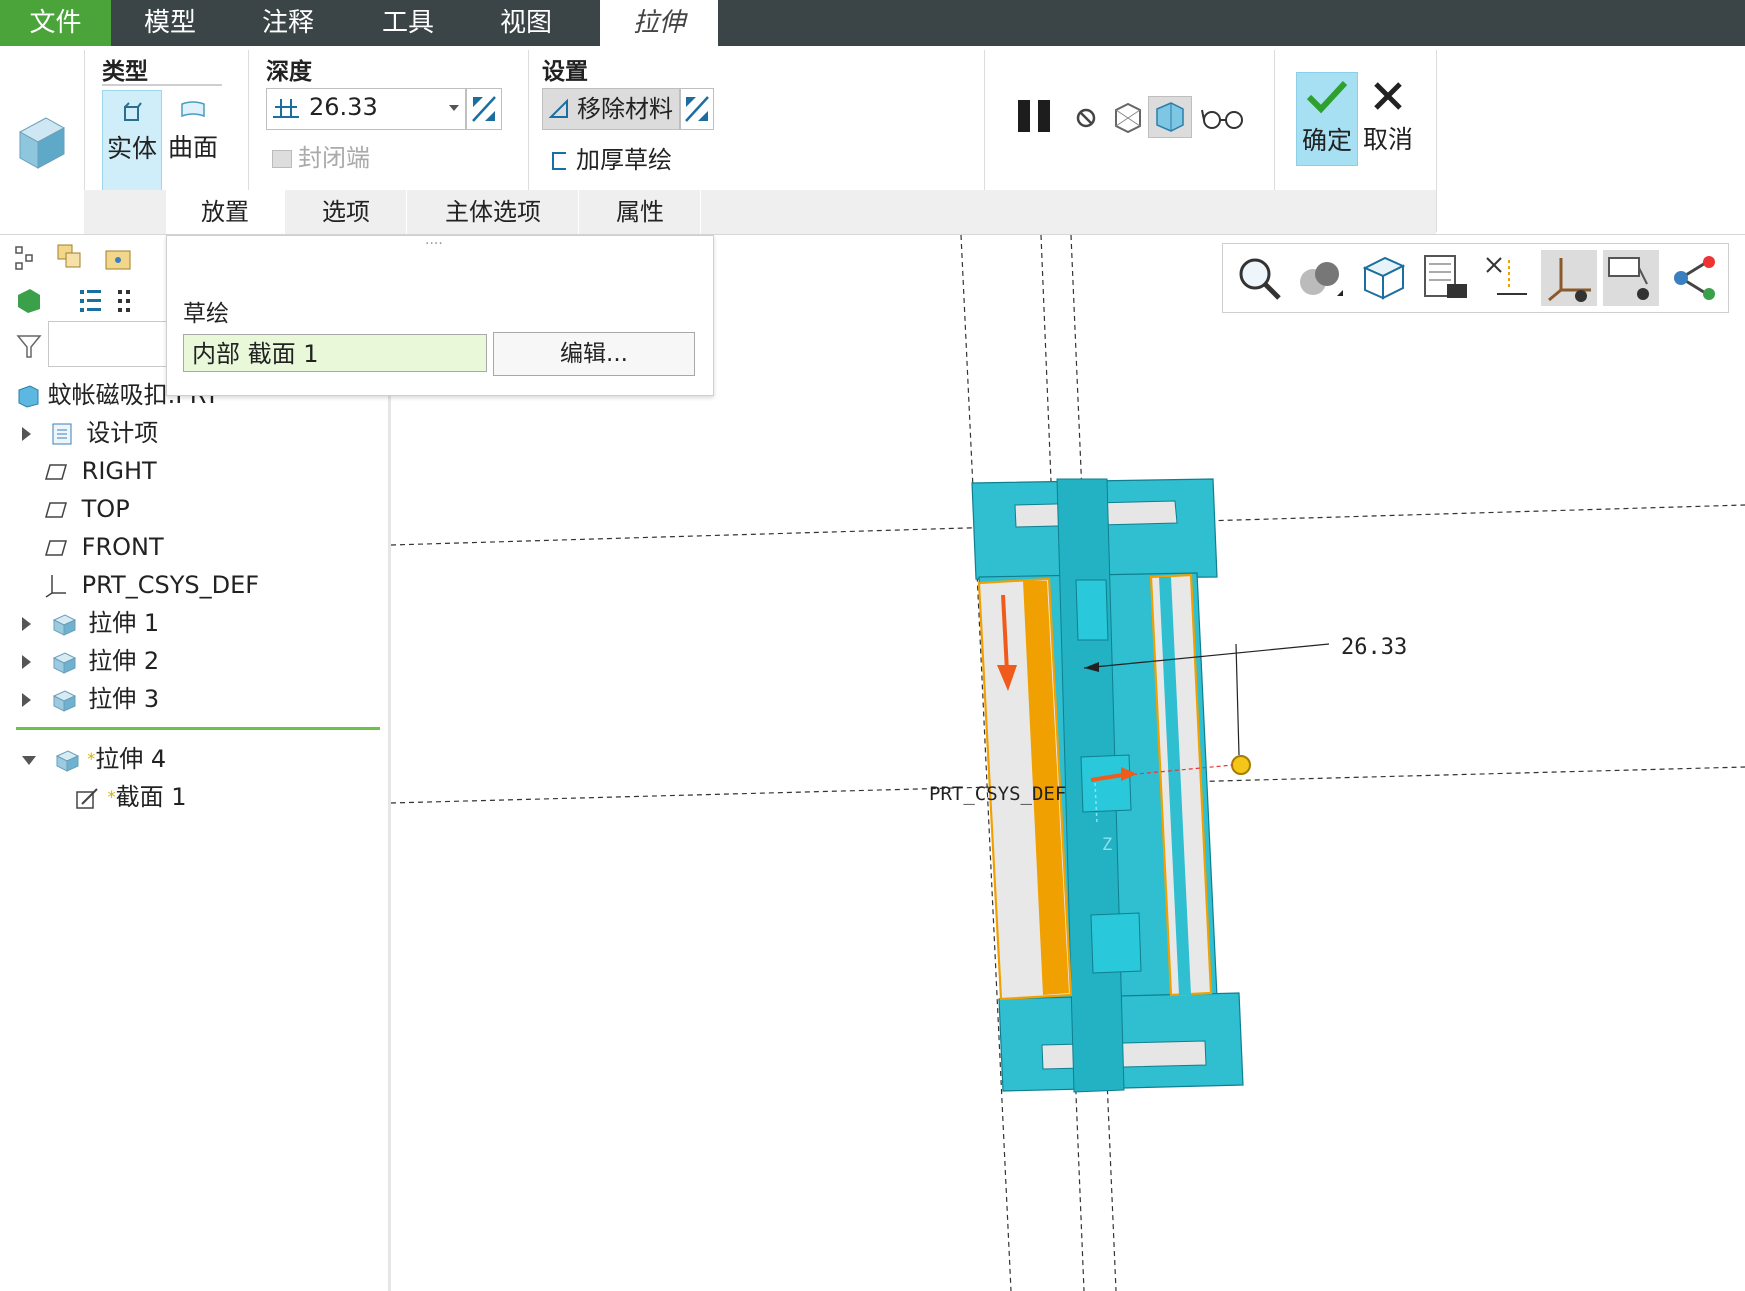 The width and height of the screenshot is (1745, 1291). I want to click on thicken-sketch-icon, so click(559, 161).